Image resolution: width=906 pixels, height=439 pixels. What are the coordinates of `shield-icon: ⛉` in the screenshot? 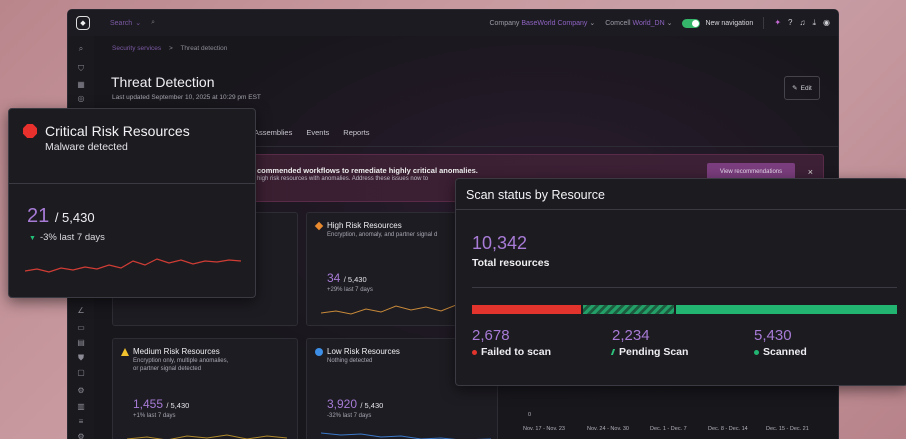 It's located at (81, 69).